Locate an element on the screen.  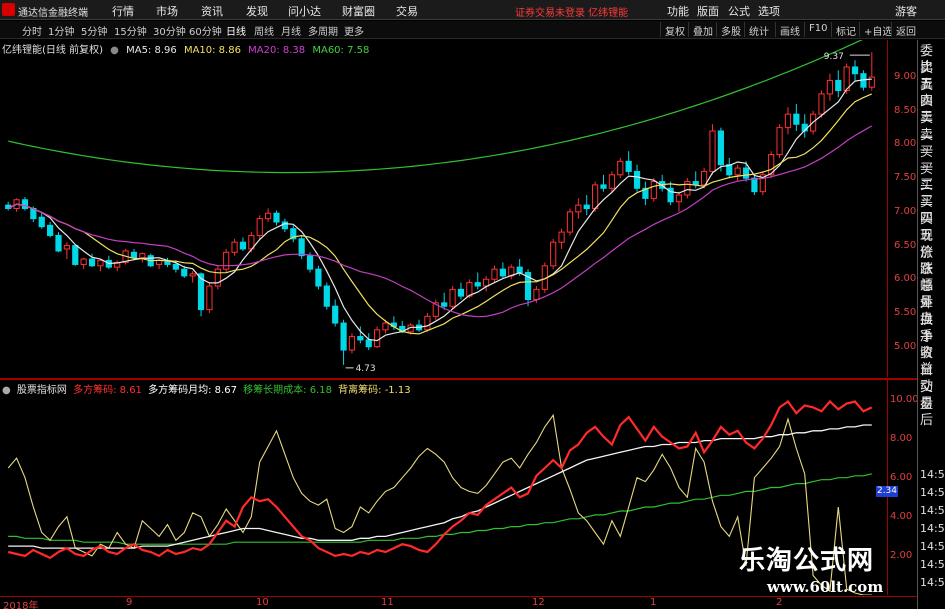
multi-stock-button: 多股 is located at coordinates (730, 30).